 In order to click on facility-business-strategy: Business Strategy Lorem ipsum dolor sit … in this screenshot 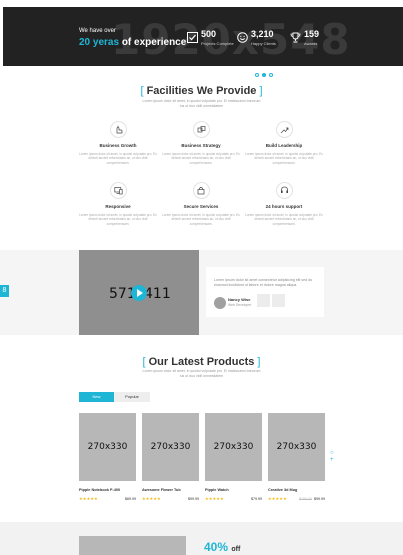, I will do `click(201, 143)`.